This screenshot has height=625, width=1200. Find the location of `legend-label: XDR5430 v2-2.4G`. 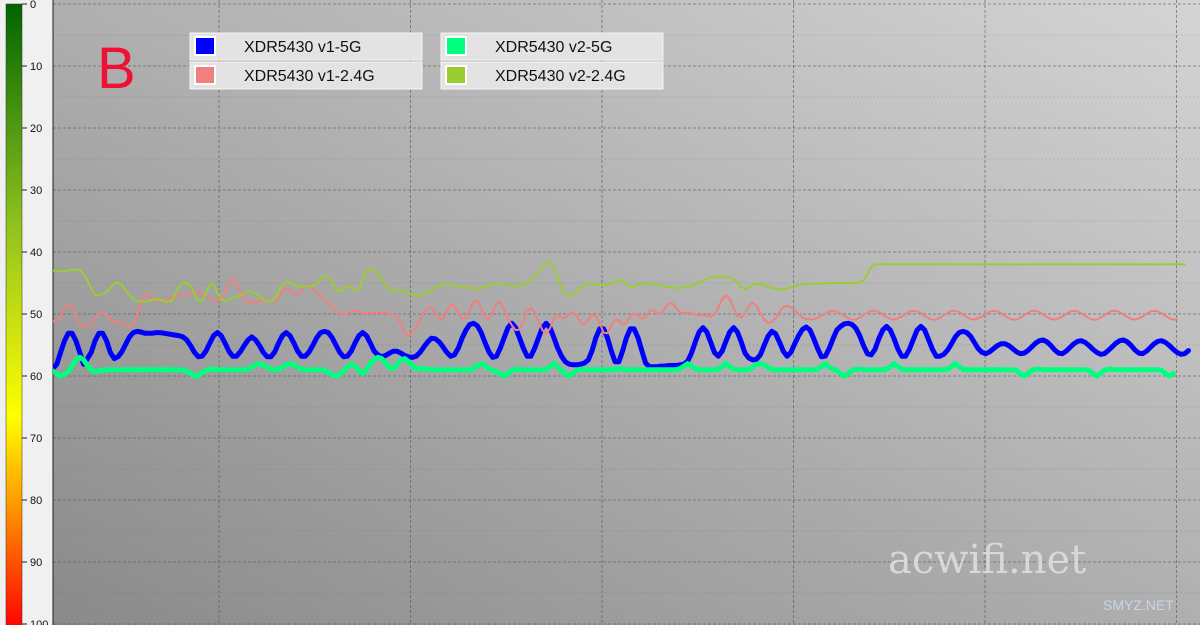

legend-label: XDR5430 v2-2.4G is located at coordinates (560, 76).